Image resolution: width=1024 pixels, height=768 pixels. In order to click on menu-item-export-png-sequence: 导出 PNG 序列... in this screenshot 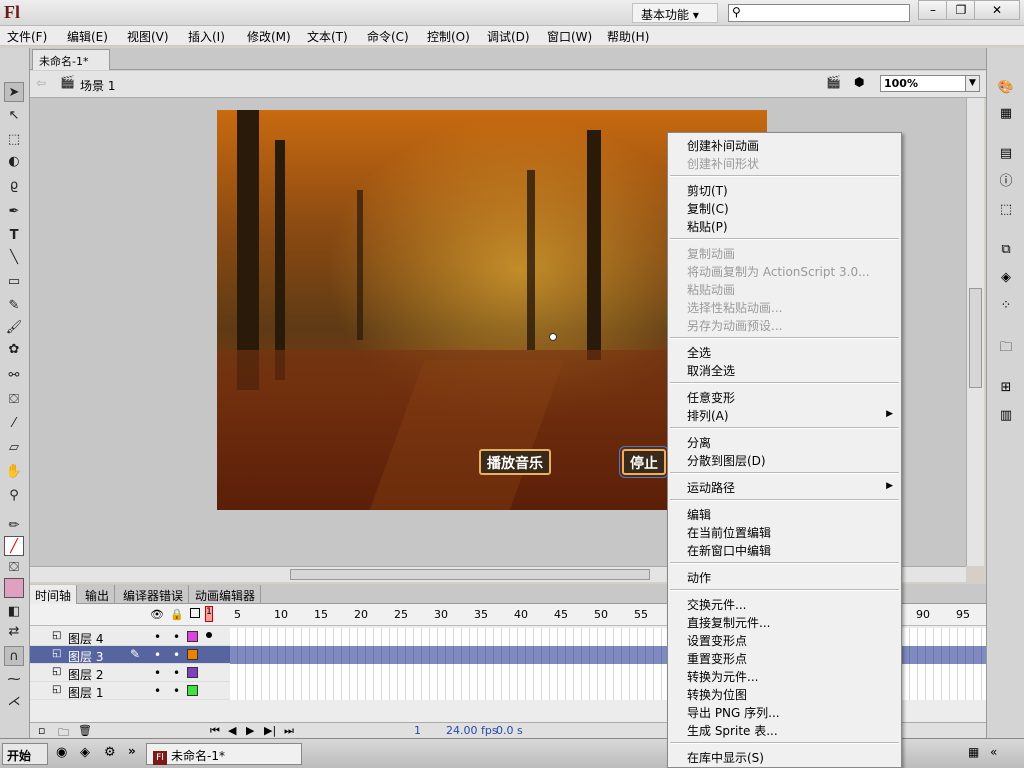, I will do `click(733, 712)`.